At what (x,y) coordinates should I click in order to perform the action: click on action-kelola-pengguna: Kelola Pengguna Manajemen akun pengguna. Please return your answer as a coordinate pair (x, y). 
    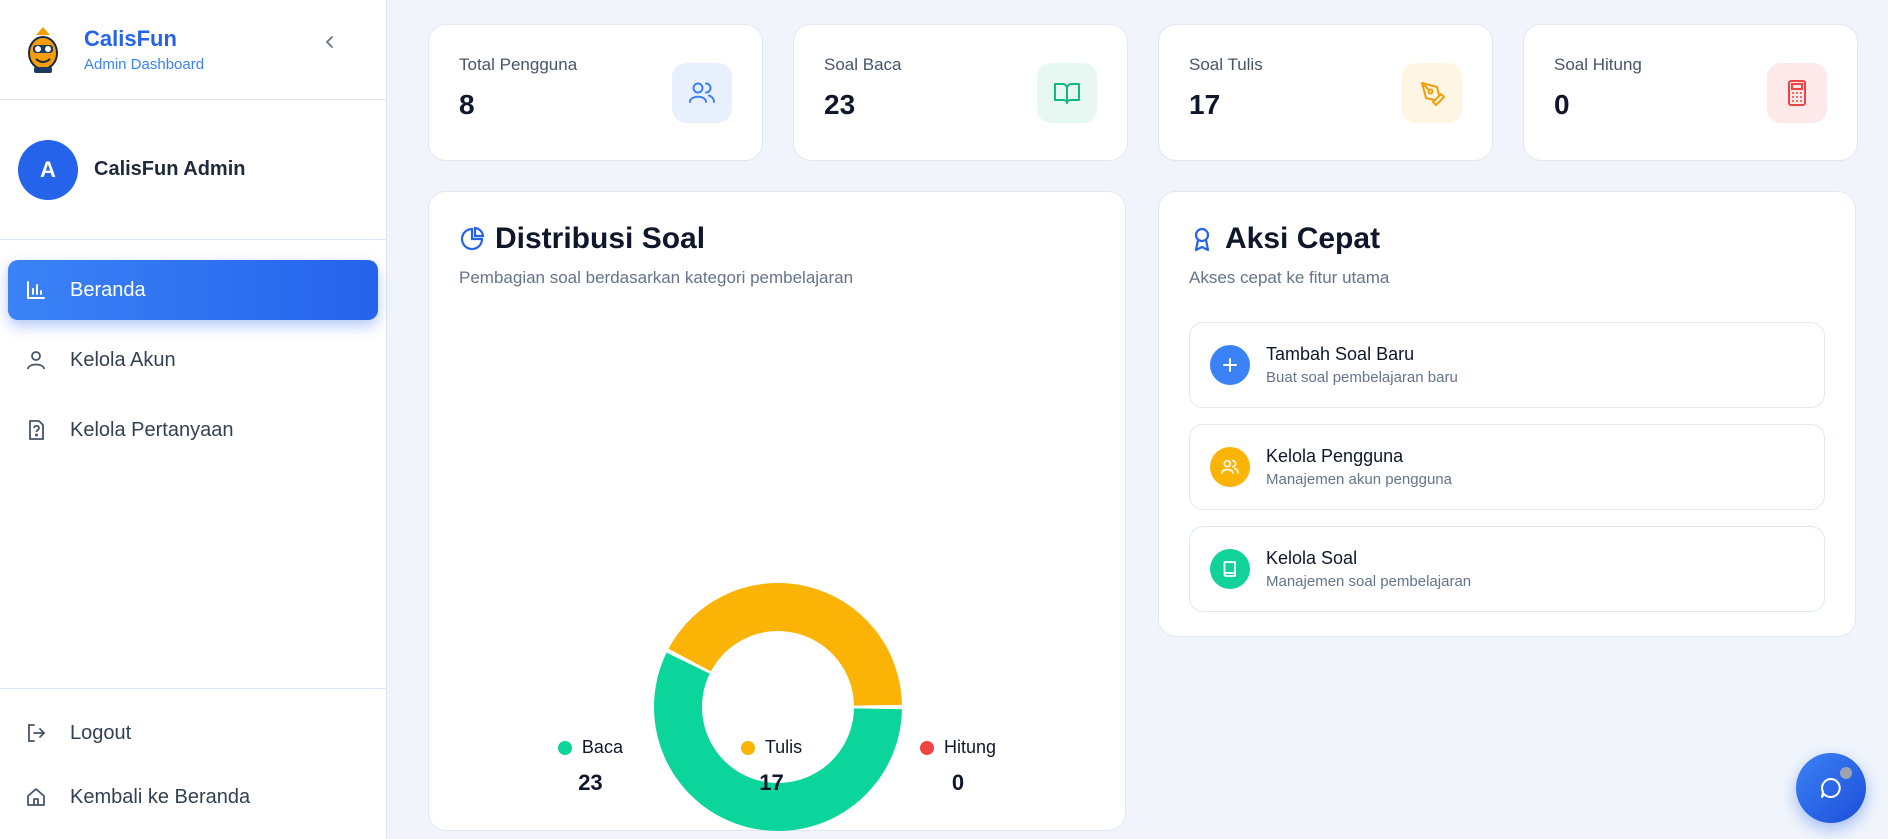
    Looking at the image, I should click on (1507, 467).